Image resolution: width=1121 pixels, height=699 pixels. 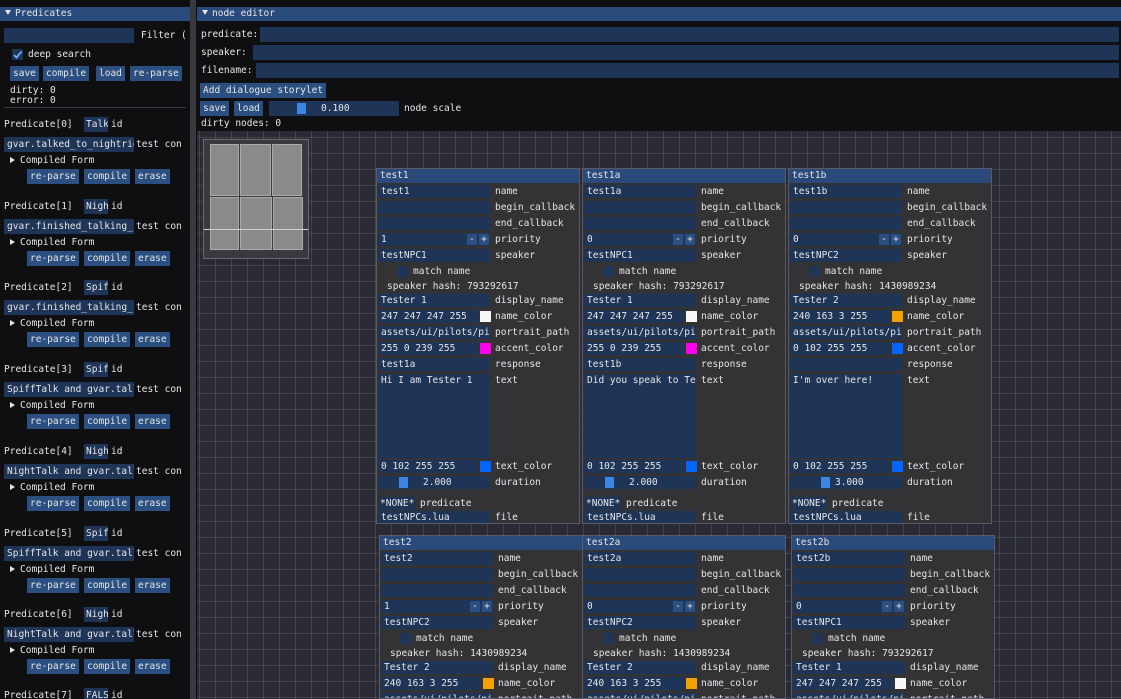 What do you see at coordinates (17, 54) in the screenshot?
I see `deep-search-checkbox` at bounding box center [17, 54].